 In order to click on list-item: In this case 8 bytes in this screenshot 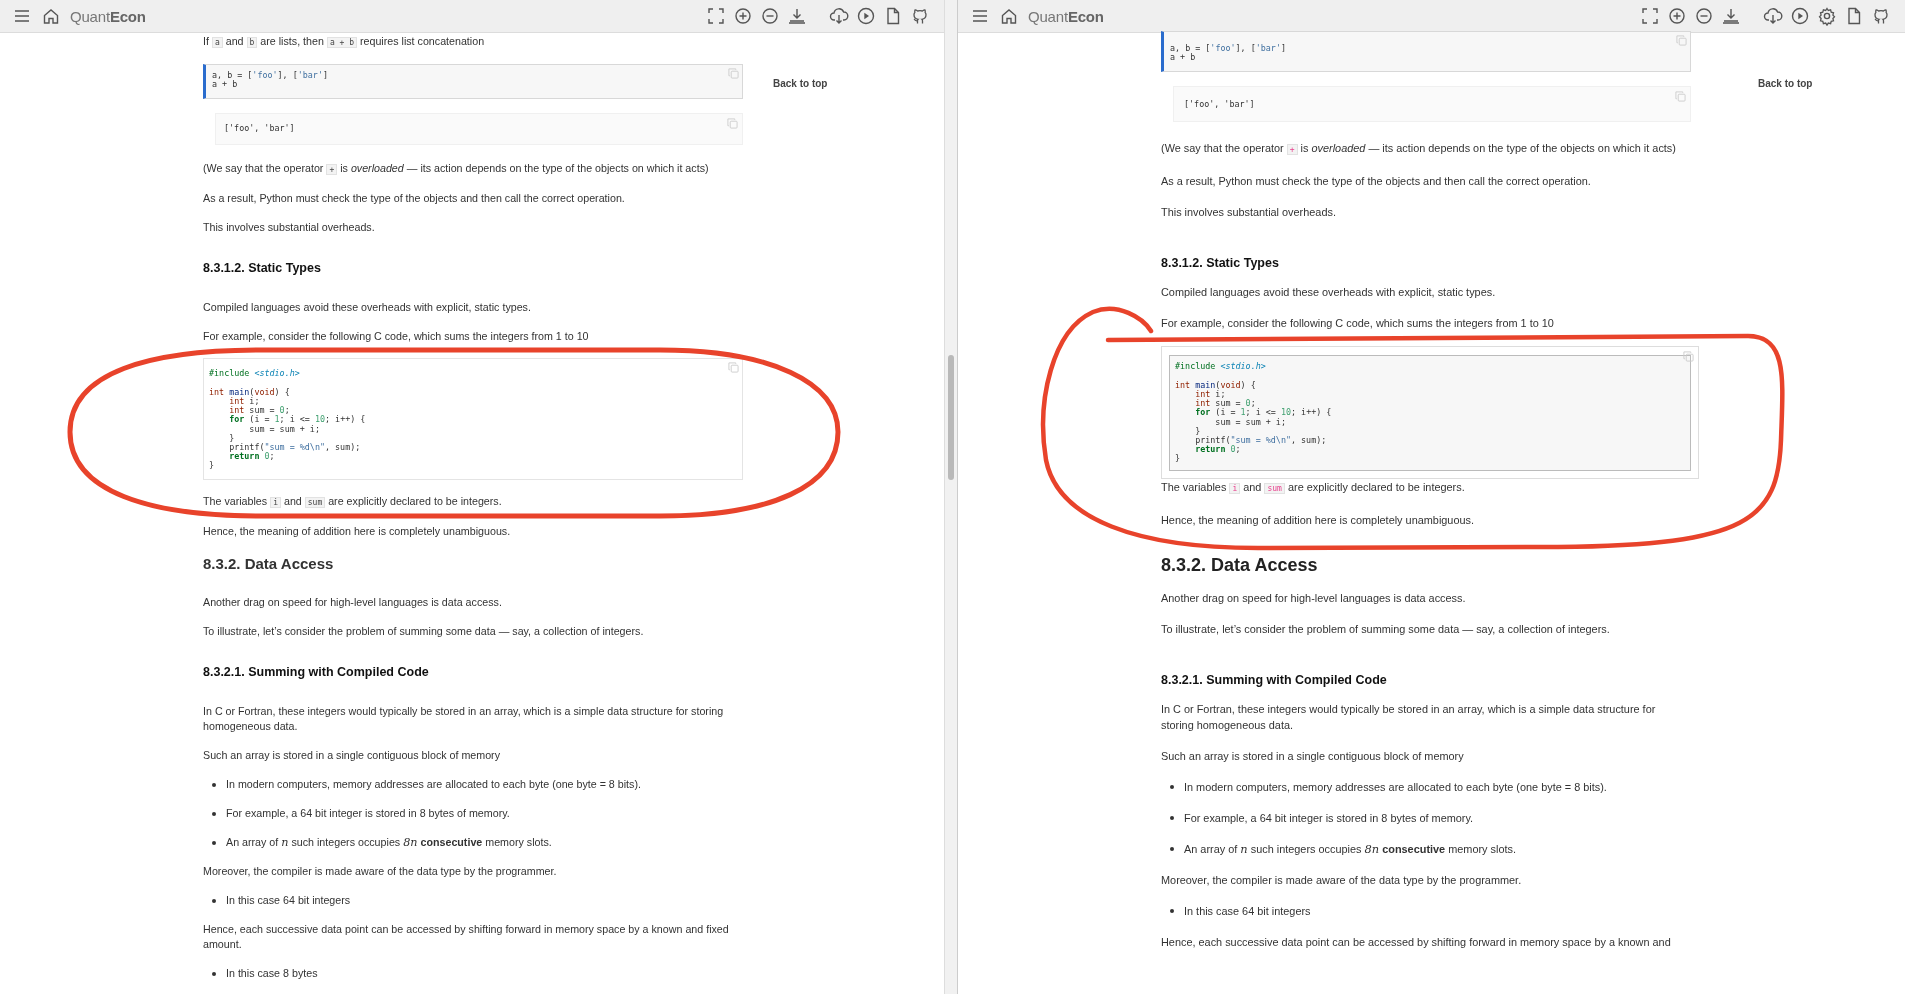, I will do `click(272, 973)`.